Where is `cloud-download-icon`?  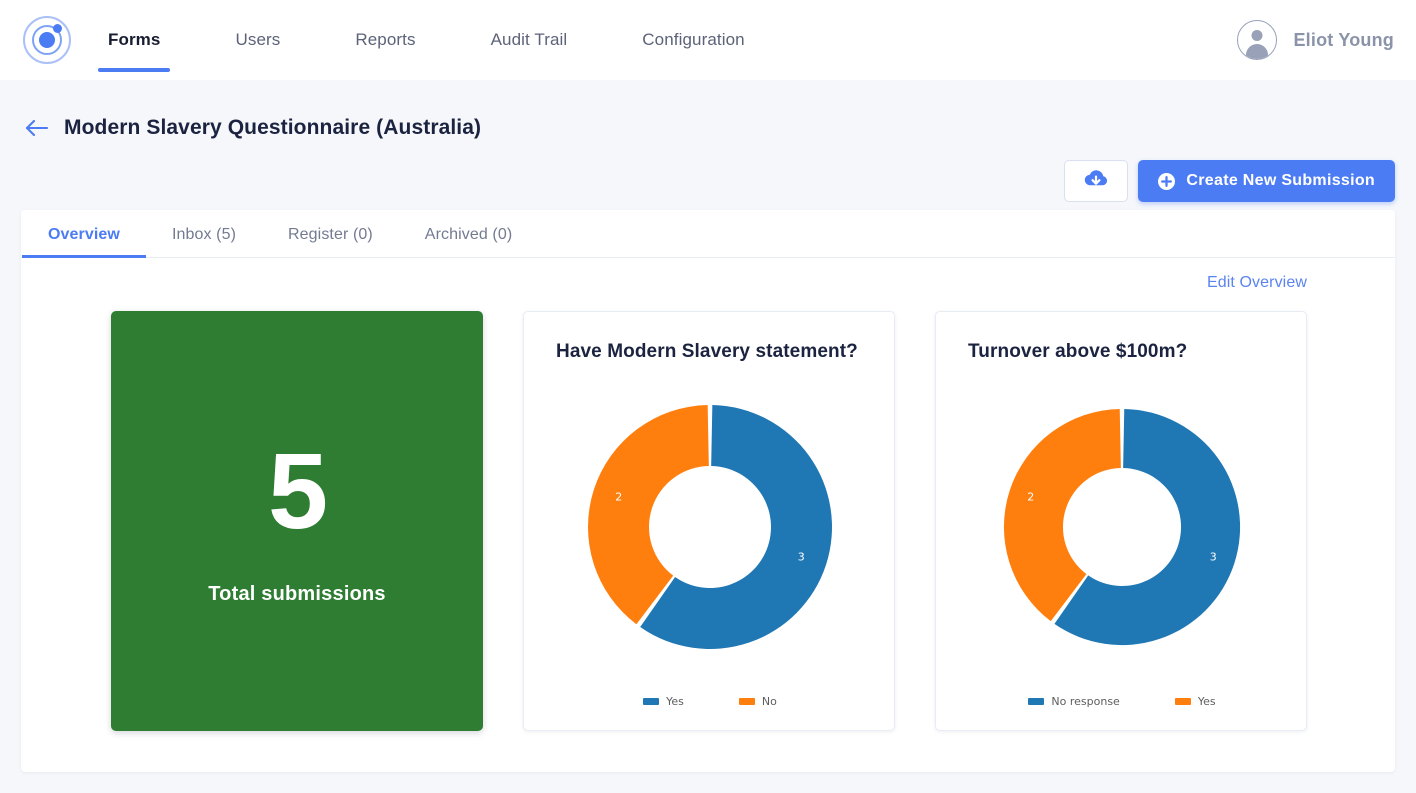 cloud-download-icon is located at coordinates (1096, 181).